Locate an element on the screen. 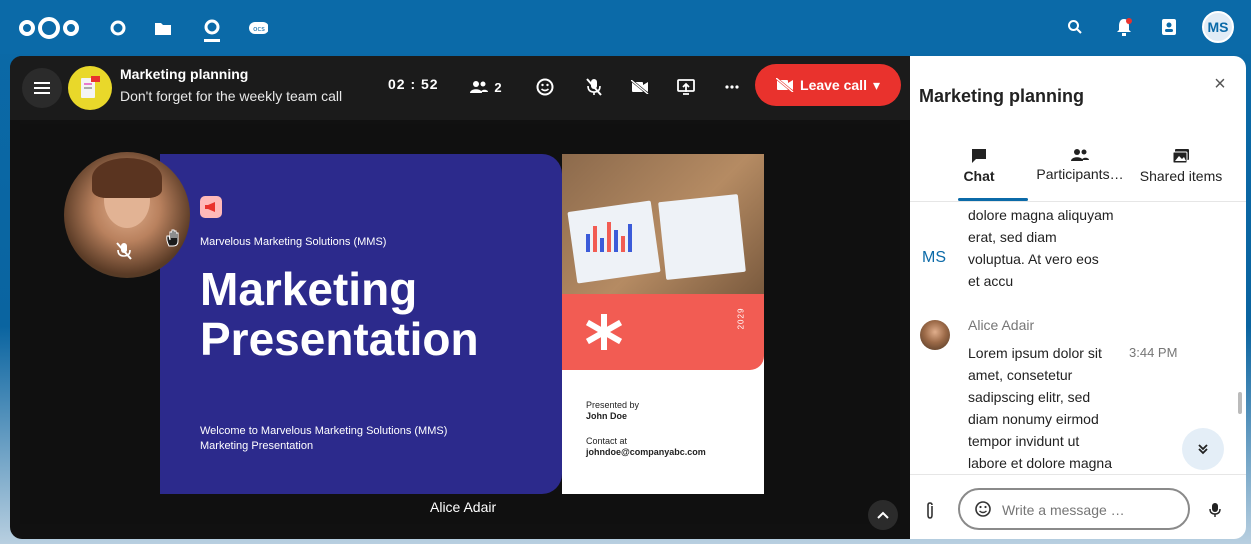  more-actions-button is located at coordinates (732, 87).